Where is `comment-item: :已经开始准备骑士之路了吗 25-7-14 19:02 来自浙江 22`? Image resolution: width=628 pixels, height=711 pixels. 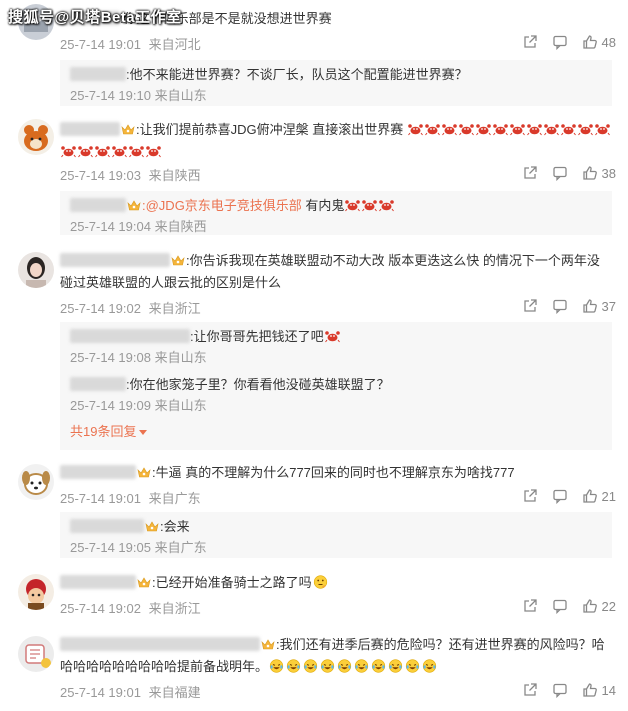 comment-item: :已经开始准备骑士之路了吗 25-7-14 19:02 来自浙江 22 is located at coordinates (314, 599).